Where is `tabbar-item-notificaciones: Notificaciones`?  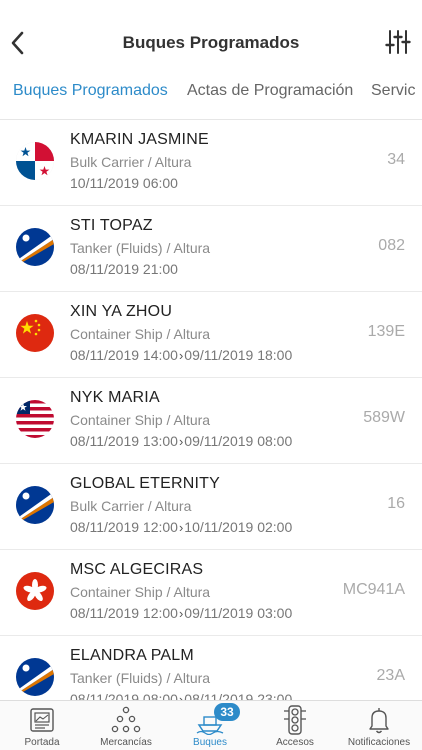
tabbar-item-notificaciones: Notificaciones is located at coordinates (379, 725).